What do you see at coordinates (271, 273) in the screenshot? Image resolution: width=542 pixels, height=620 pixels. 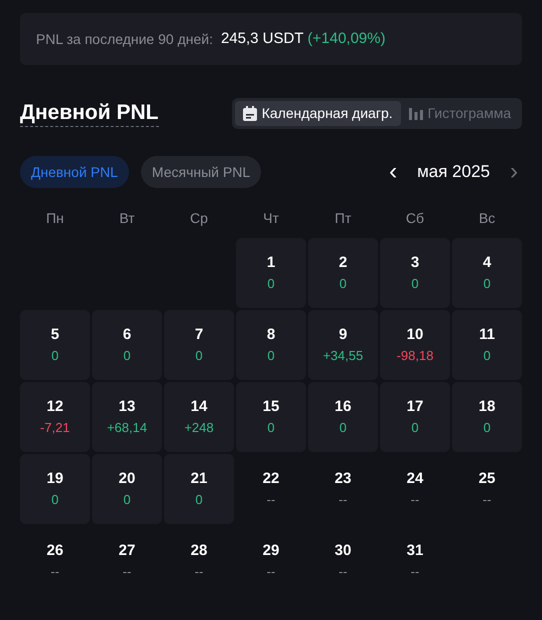 I see `day-cell: 1 0` at bounding box center [271, 273].